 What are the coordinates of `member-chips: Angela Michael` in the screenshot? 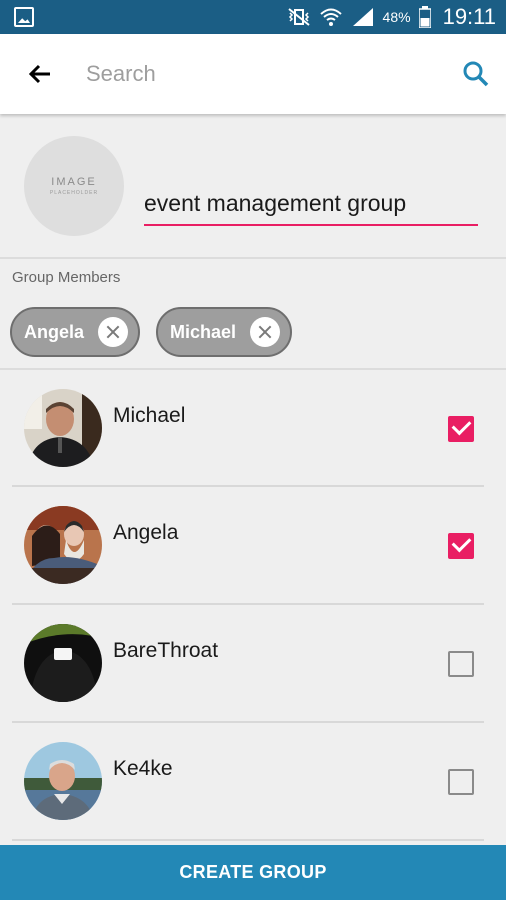 It's located at (151, 332).